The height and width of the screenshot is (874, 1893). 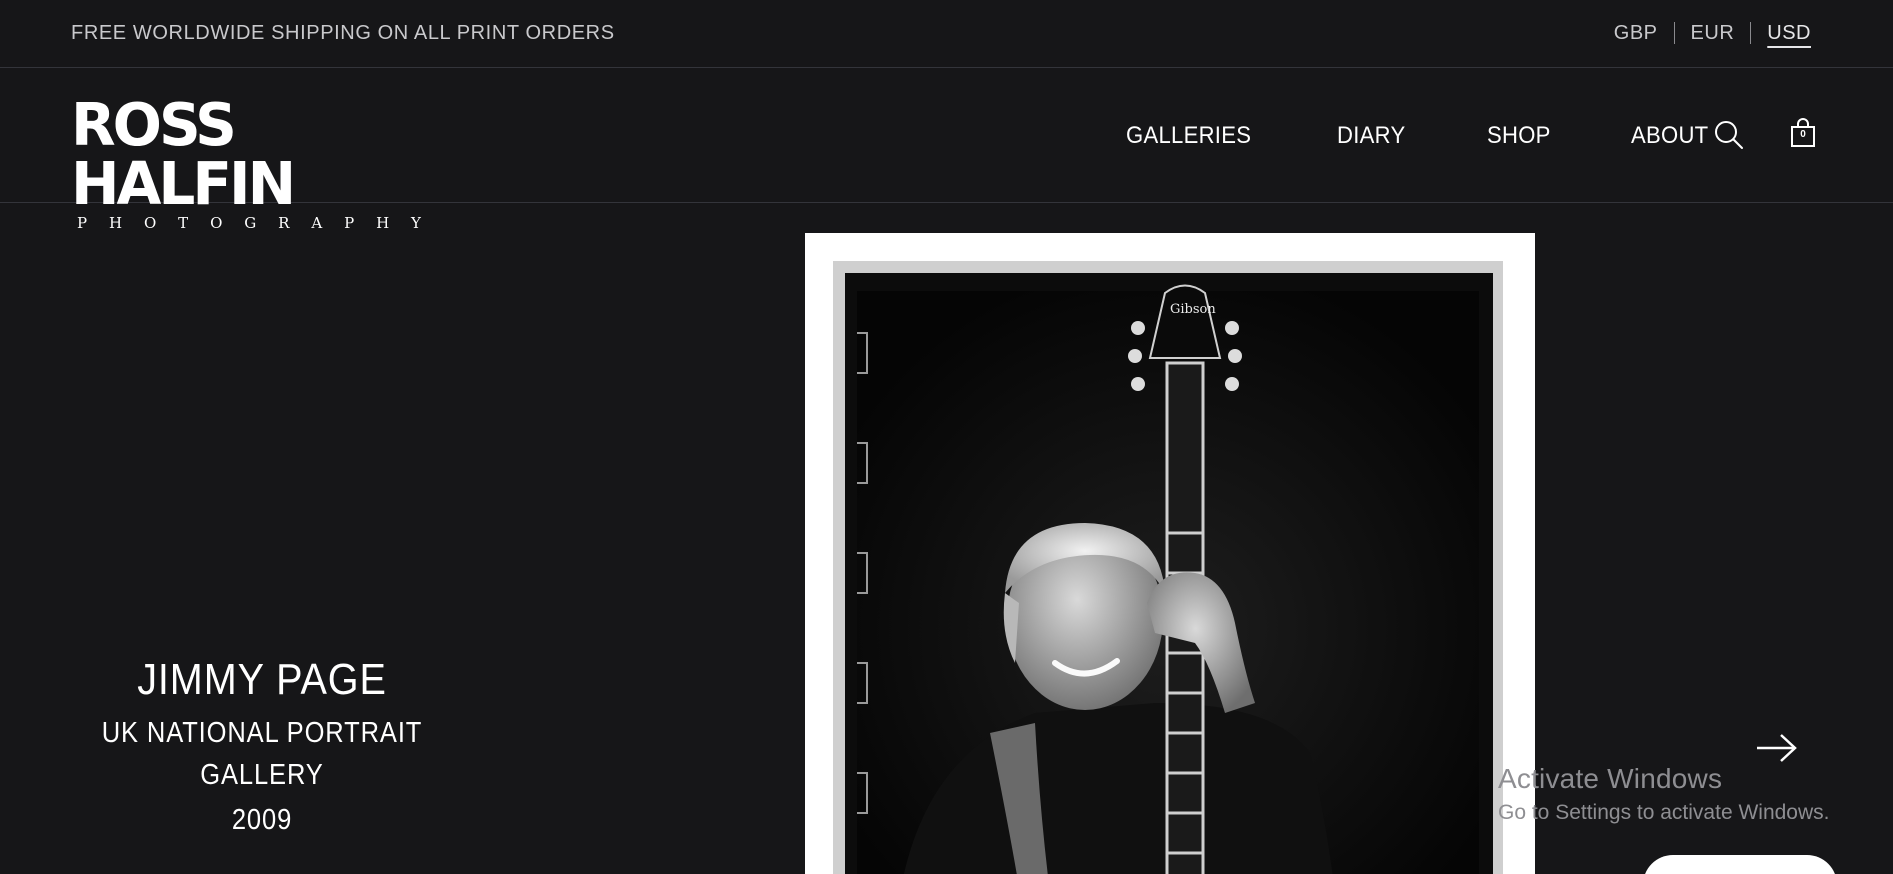 I want to click on cart-count-badge: 0, so click(x=1803, y=134).